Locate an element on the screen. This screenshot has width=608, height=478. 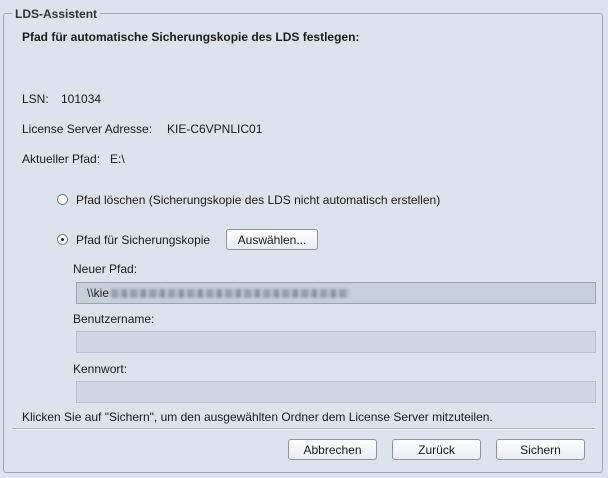
current-path-label: Aktueller Pfad: is located at coordinates (61, 159).